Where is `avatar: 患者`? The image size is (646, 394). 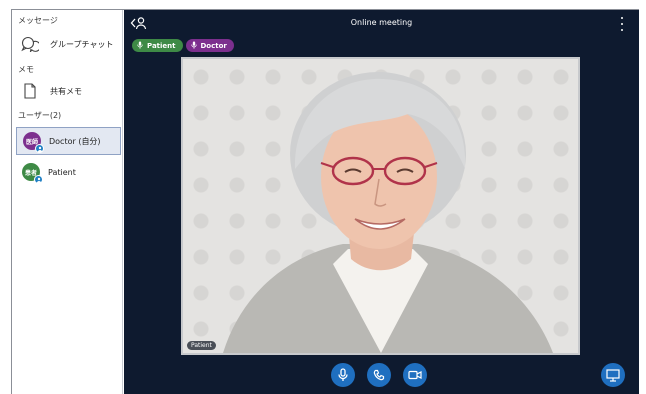
avatar: 患者 is located at coordinates (32, 173).